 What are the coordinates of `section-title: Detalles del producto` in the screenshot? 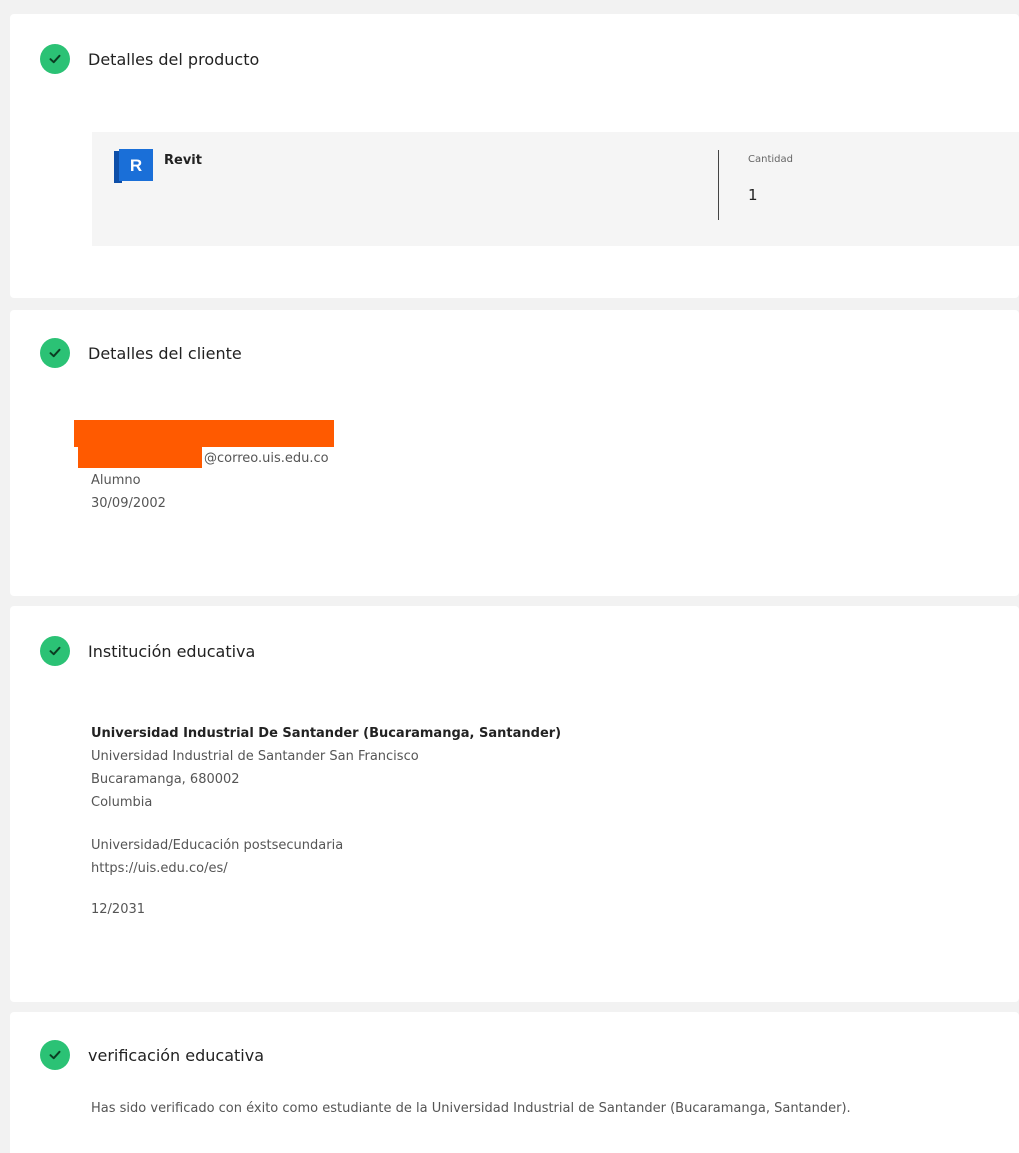 It's located at (174, 59).